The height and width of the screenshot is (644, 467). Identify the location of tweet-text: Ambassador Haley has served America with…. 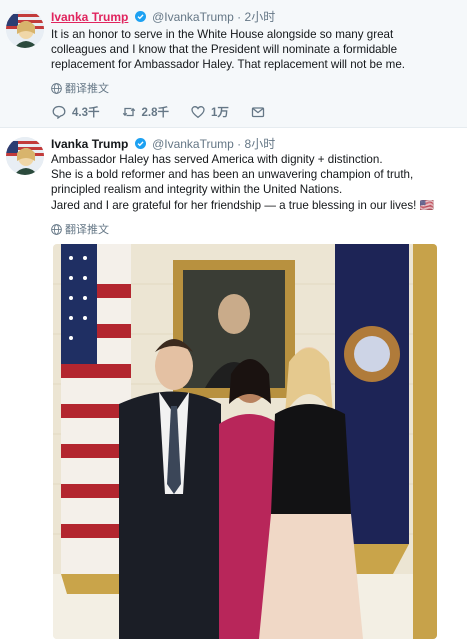
(243, 182).